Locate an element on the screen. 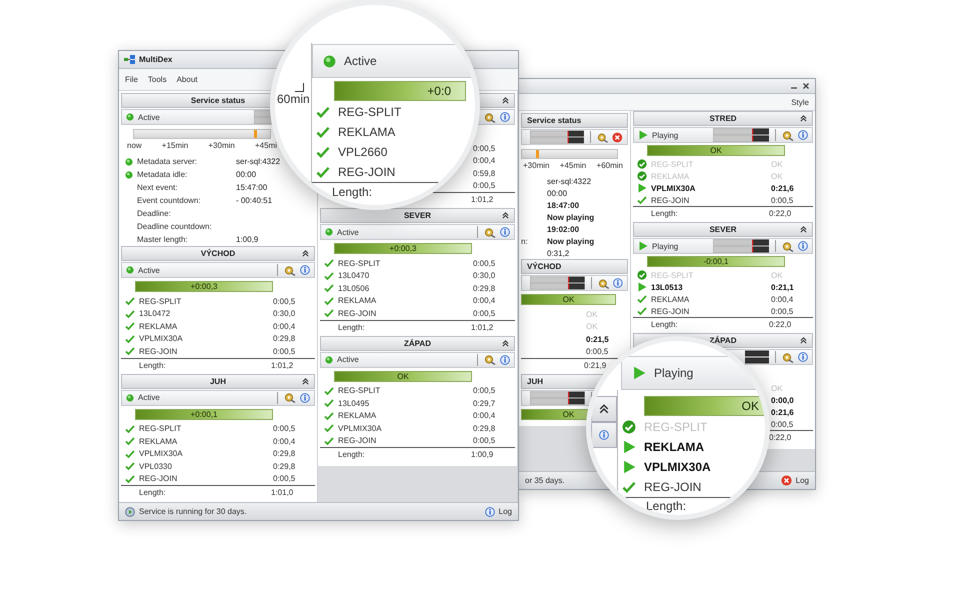  item-name: 13L0470 is located at coordinates (403, 275).